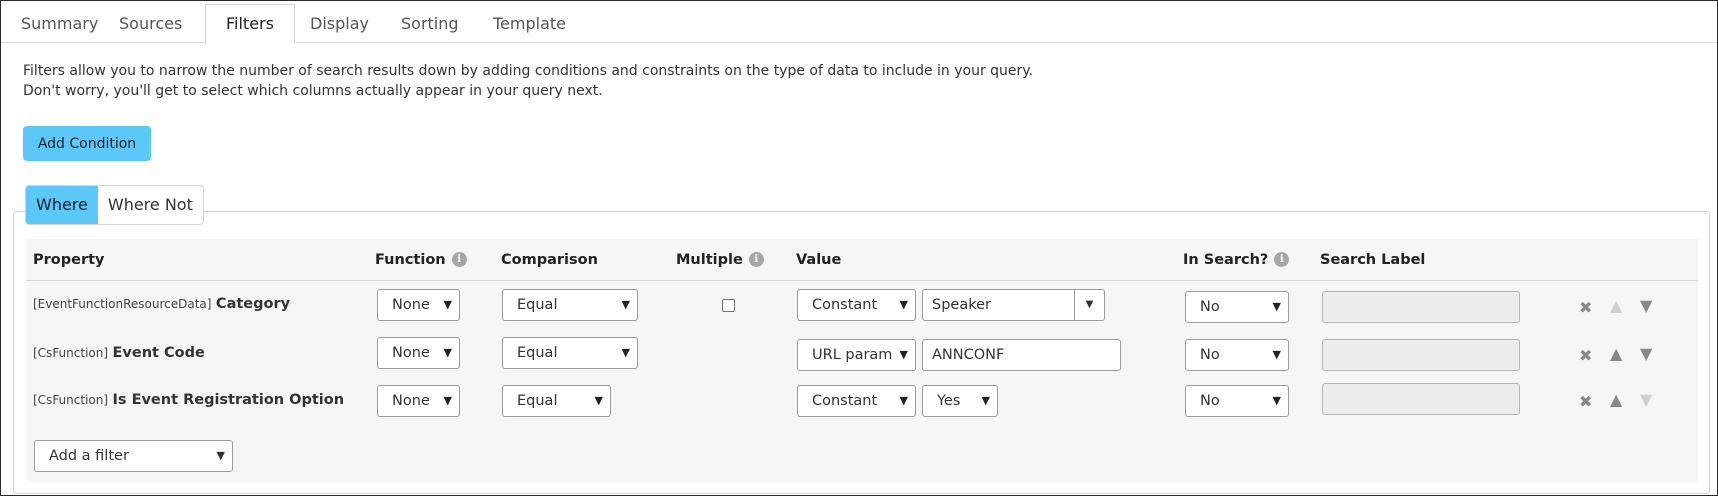 This screenshot has height=496, width=1718. I want to click on property-class: [EventFunctionResourceData], so click(122, 304).